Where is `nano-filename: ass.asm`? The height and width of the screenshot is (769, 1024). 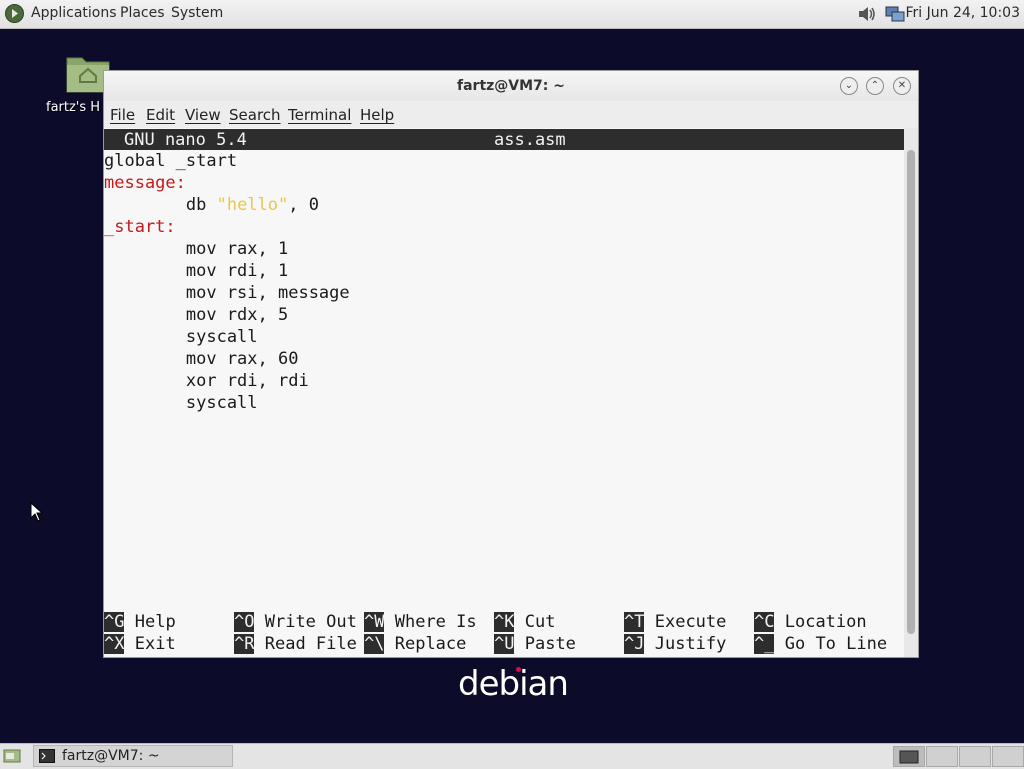
nano-filename: ass.asm is located at coordinates (530, 140).